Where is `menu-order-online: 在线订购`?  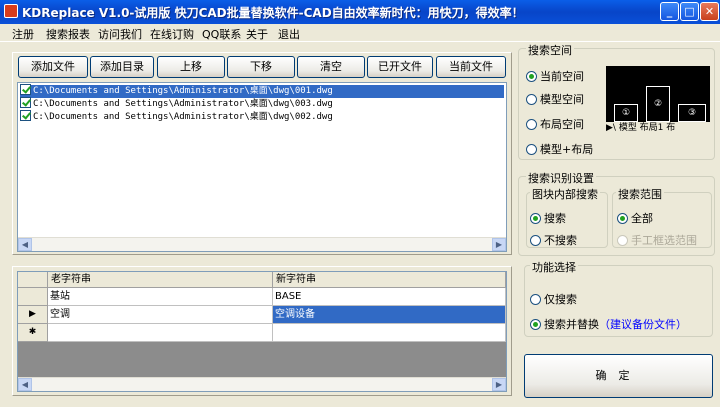 menu-order-online: 在线订购 is located at coordinates (172, 34).